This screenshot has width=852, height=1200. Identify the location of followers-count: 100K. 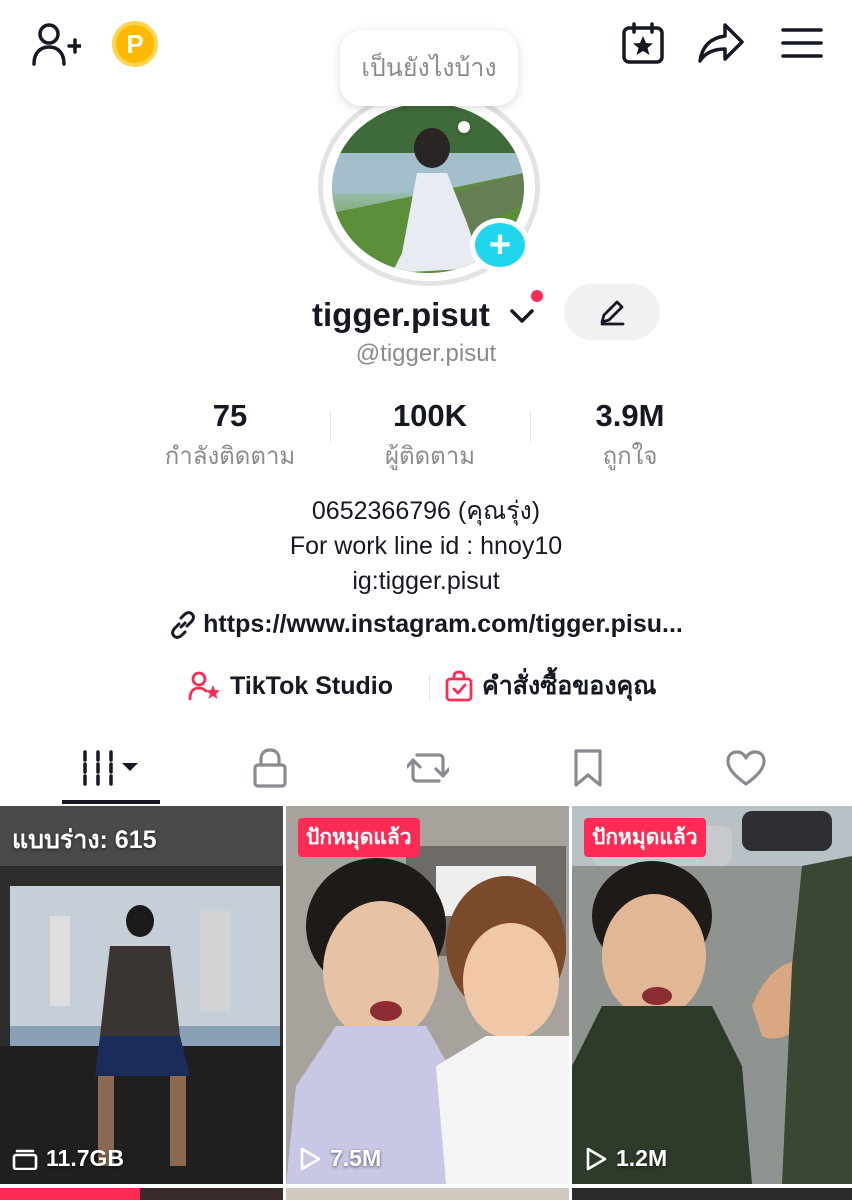
(430, 415).